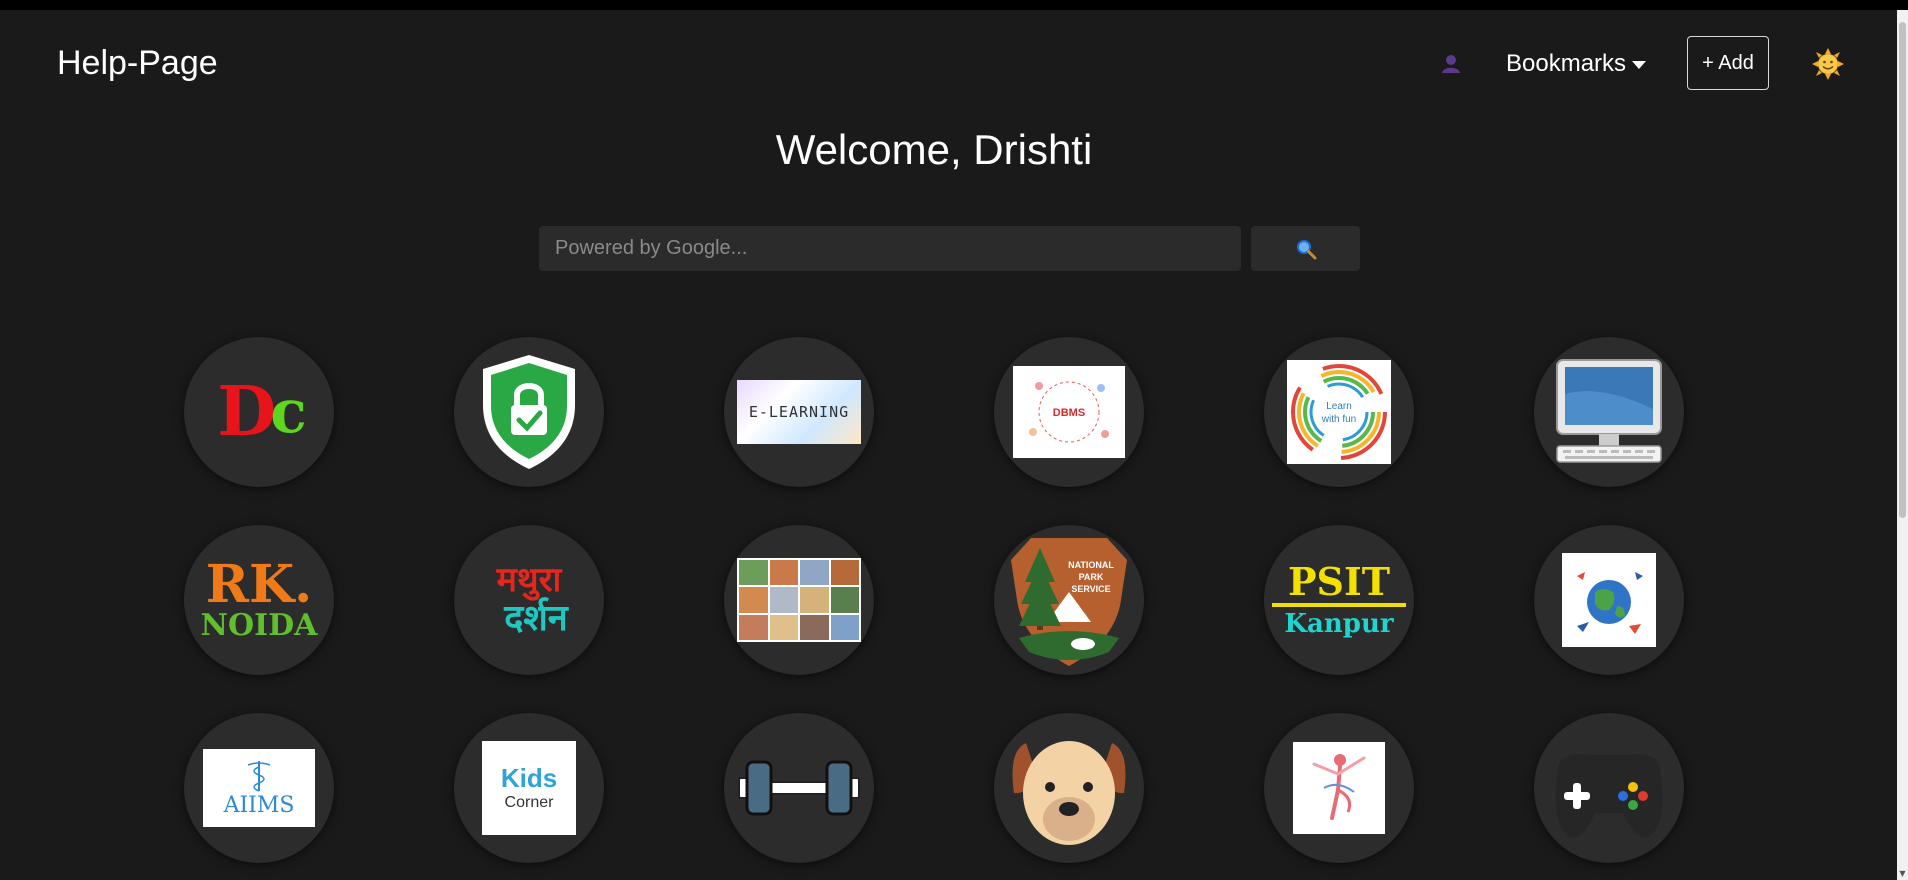  Describe the element at coordinates (1566, 63) in the screenshot. I see `bookmarks-label: Bookmarks` at that location.